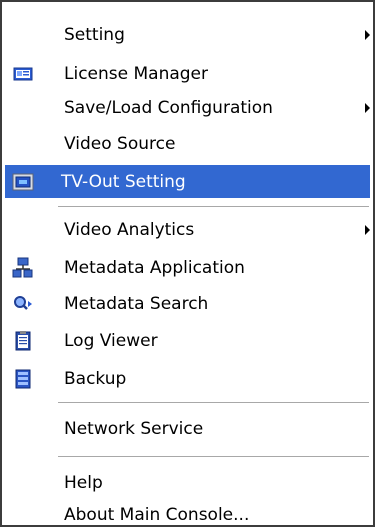 Image resolution: width=375 pixels, height=531 pixels. Describe the element at coordinates (187, 34) in the screenshot. I see `menu-item-setting: Setting` at that location.